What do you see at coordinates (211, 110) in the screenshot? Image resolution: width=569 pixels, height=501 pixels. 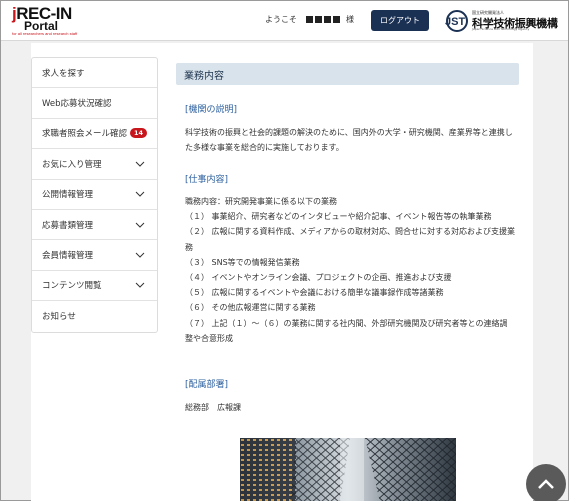 I see `org-description-heading: [機関の説明]` at bounding box center [211, 110].